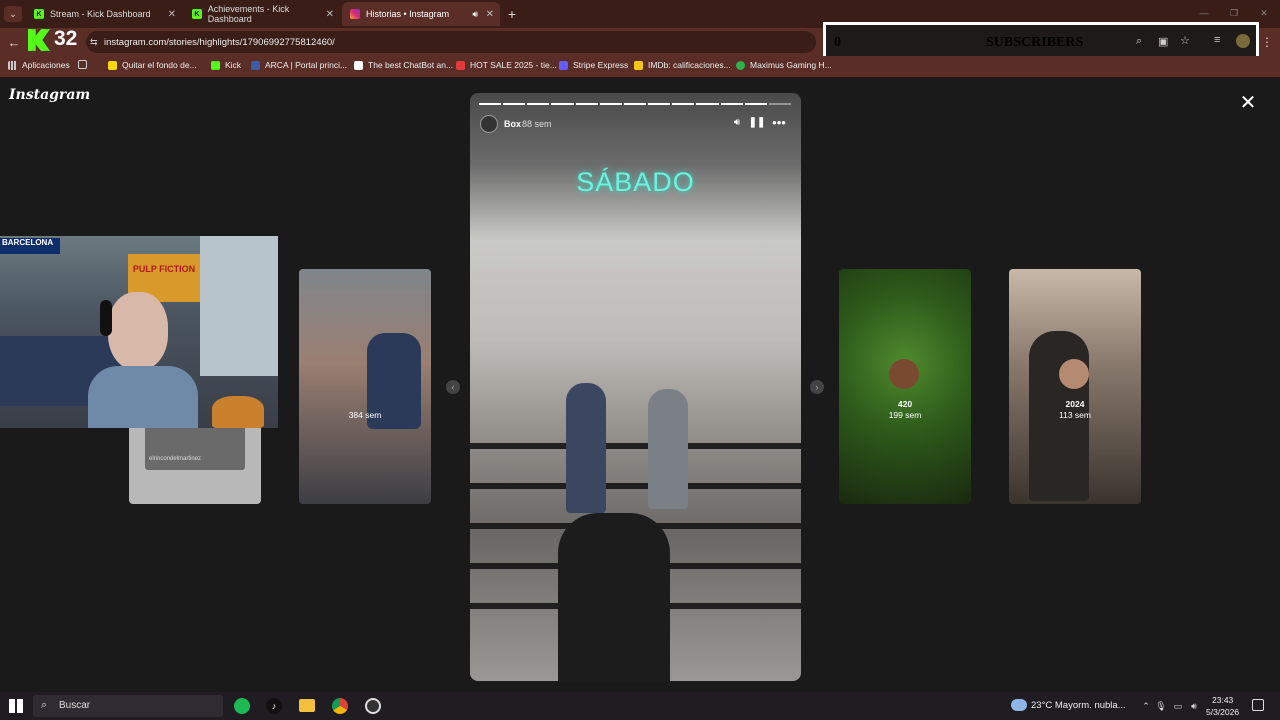 The width and height of the screenshot is (1280, 720). Describe the element at coordinates (1160, 706) in the screenshot. I see `microphone-icon: 🎙︎` at that location.